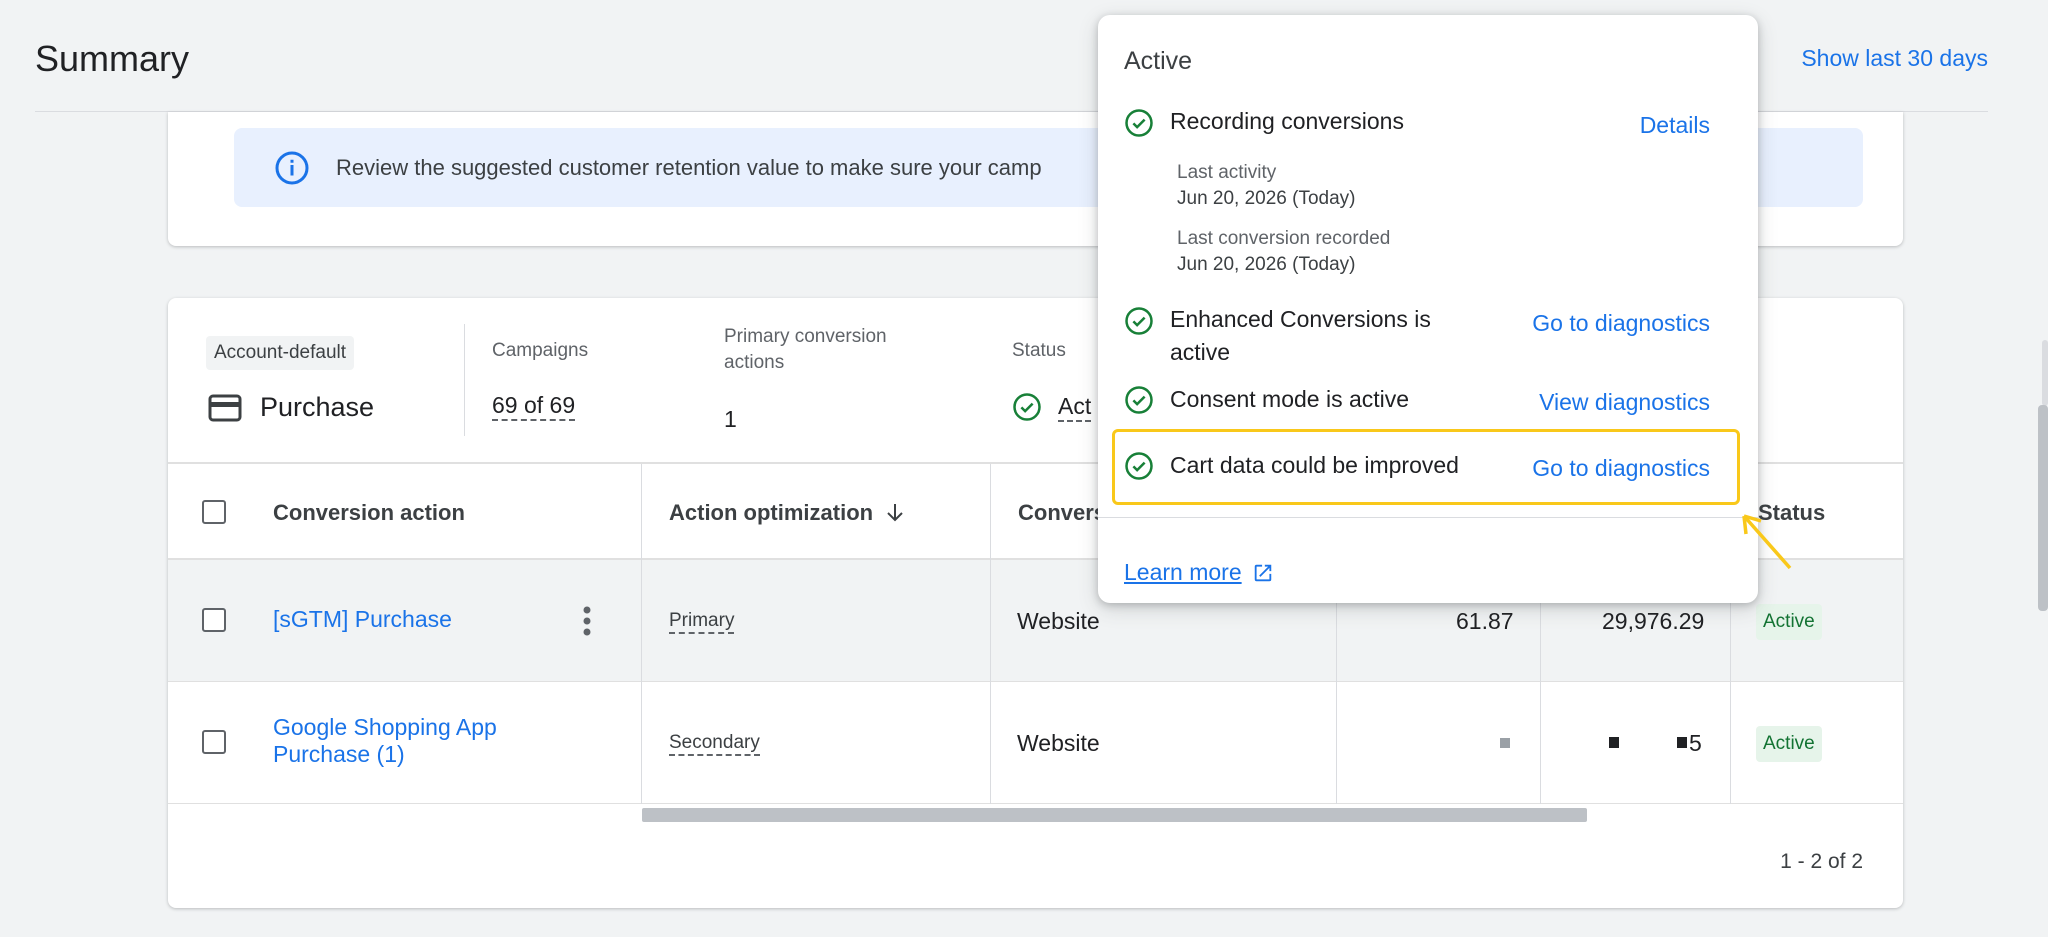  Describe the element at coordinates (1266, 198) in the screenshot. I see `last-activity-value: Jun 20, 2026 (Today)` at that location.